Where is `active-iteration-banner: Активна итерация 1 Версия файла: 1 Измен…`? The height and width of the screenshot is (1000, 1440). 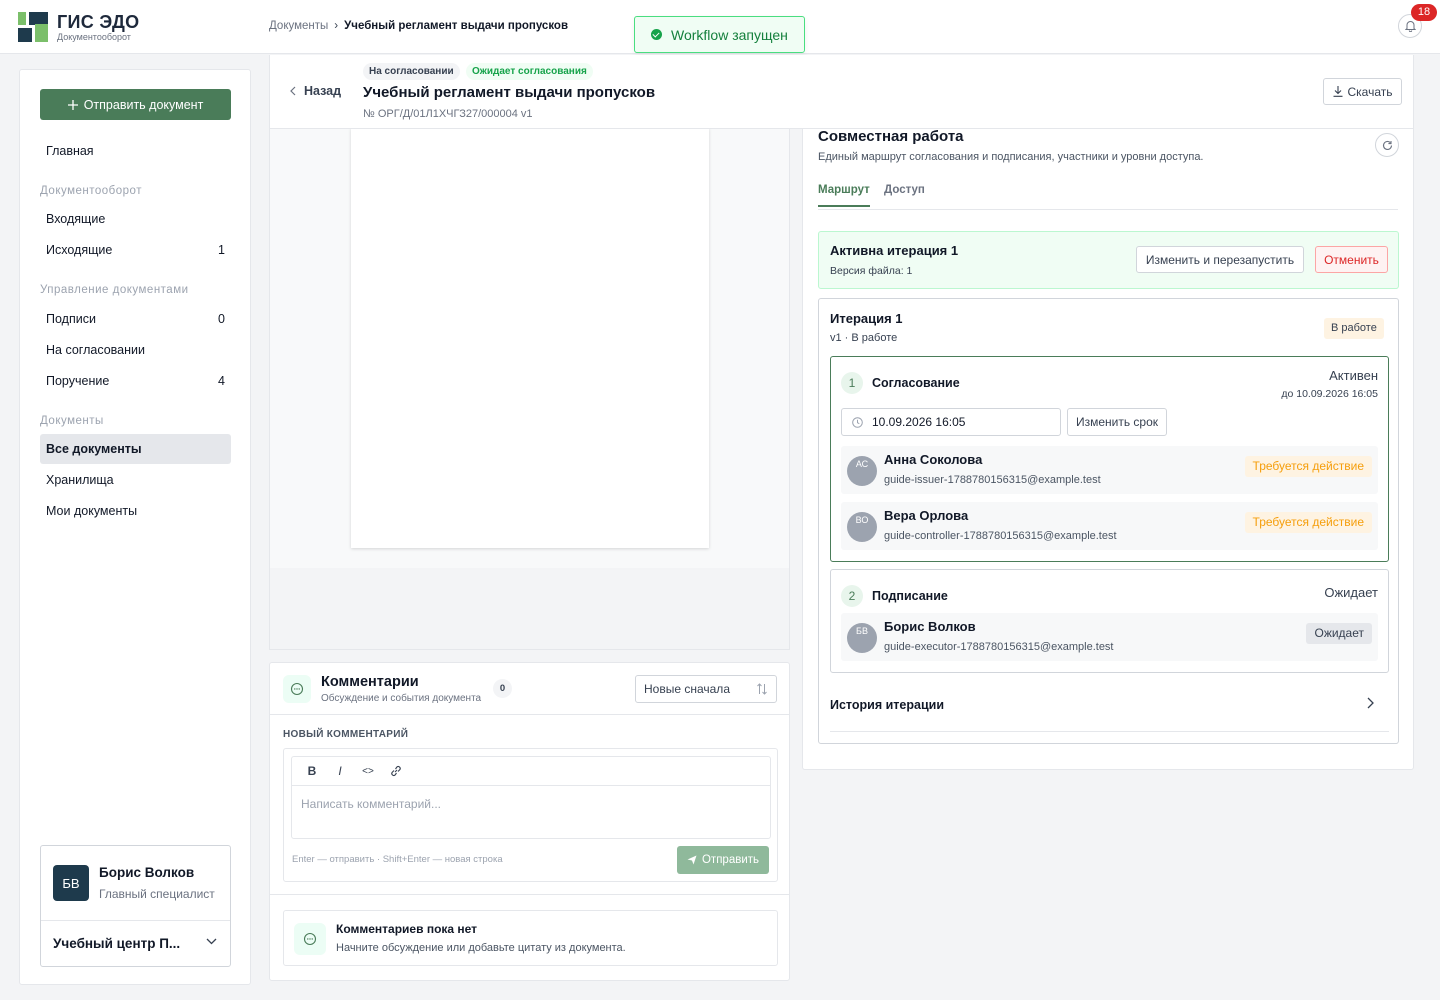
active-iteration-banner: Активна итерация 1 Версия файла: 1 Измен… is located at coordinates (1108, 260).